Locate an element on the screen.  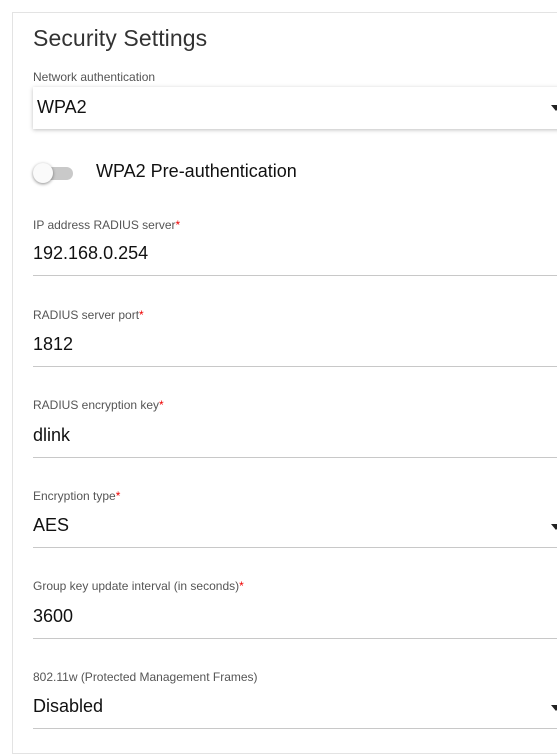
network-authentication-value: WPA2 is located at coordinates (62, 107).